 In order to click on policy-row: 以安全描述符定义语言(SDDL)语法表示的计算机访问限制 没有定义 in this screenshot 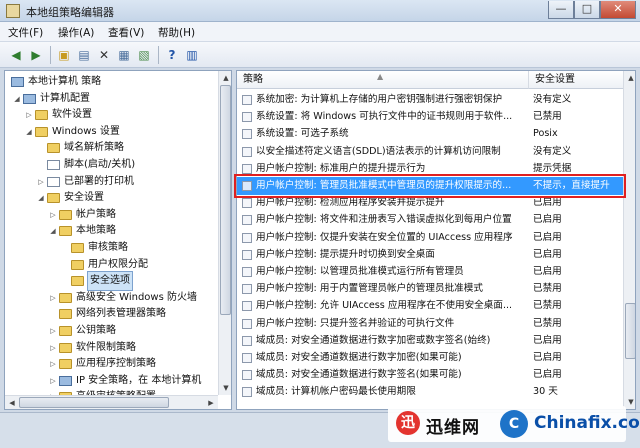, I will do `click(430, 152)`.